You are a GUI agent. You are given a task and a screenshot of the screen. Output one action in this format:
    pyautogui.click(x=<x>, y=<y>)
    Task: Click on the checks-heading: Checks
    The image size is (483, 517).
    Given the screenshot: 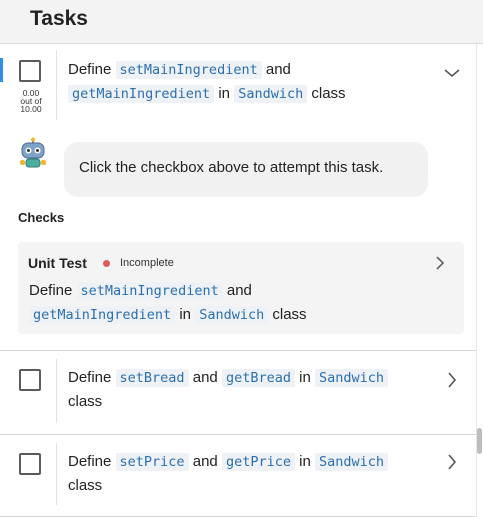 What is the action you would take?
    pyautogui.click(x=41, y=217)
    